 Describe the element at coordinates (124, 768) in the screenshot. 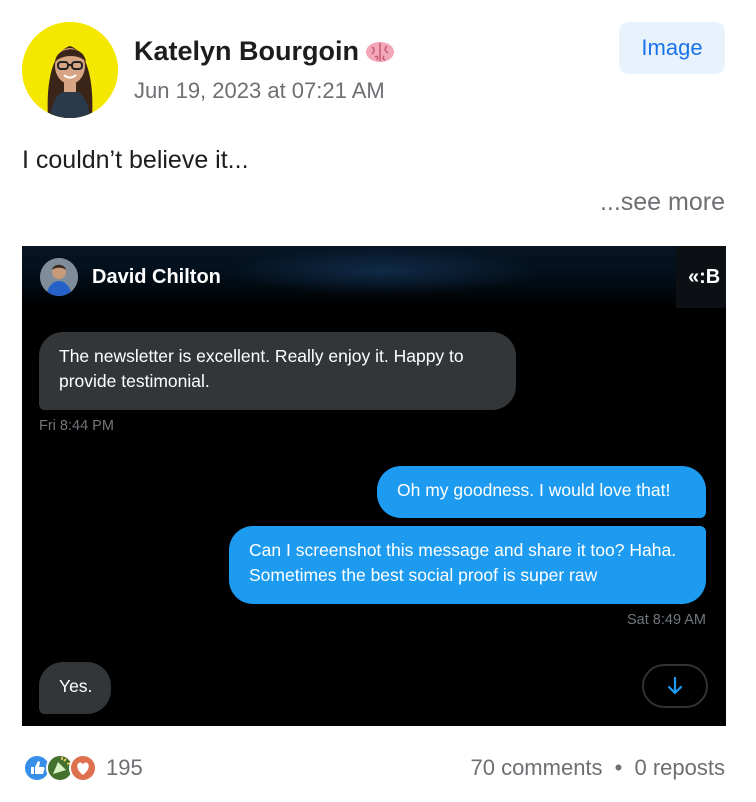

I see `reaction-count: 195` at that location.